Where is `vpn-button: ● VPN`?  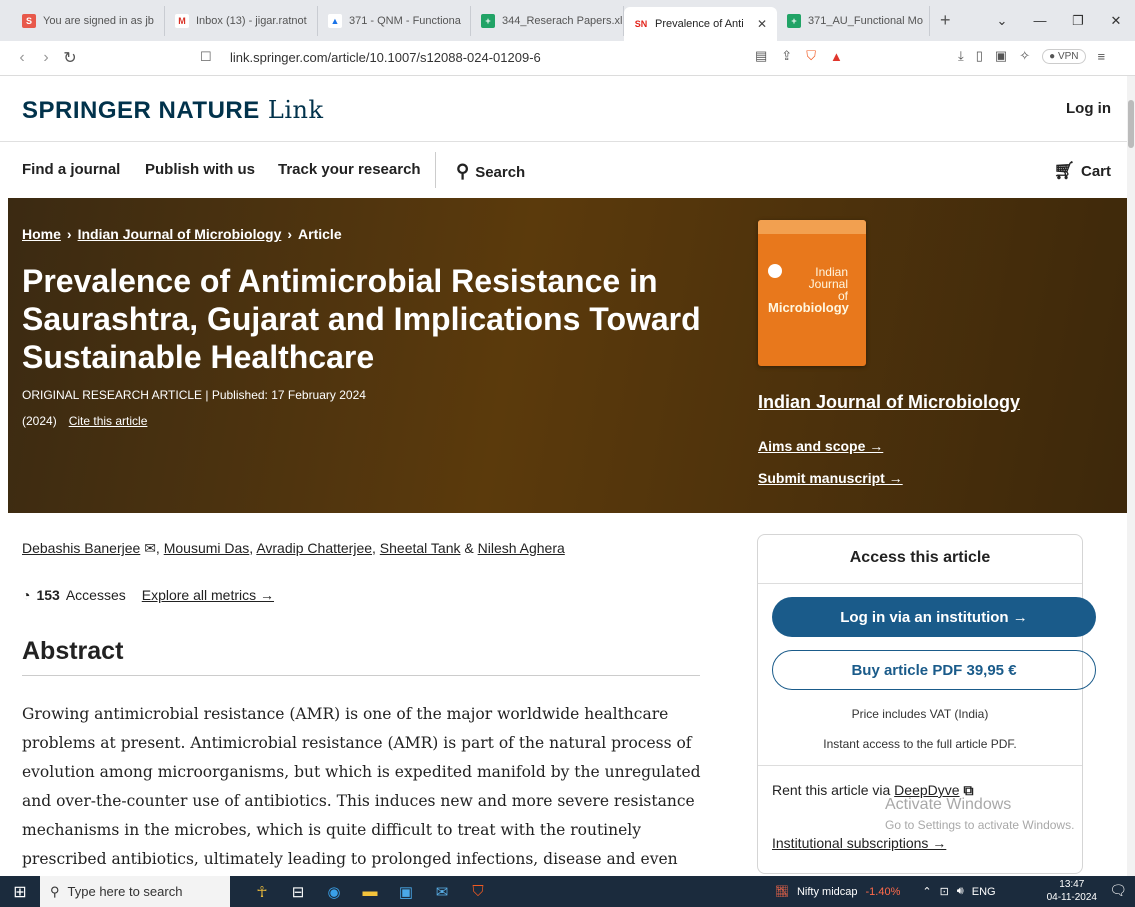 vpn-button: ● VPN is located at coordinates (1064, 56).